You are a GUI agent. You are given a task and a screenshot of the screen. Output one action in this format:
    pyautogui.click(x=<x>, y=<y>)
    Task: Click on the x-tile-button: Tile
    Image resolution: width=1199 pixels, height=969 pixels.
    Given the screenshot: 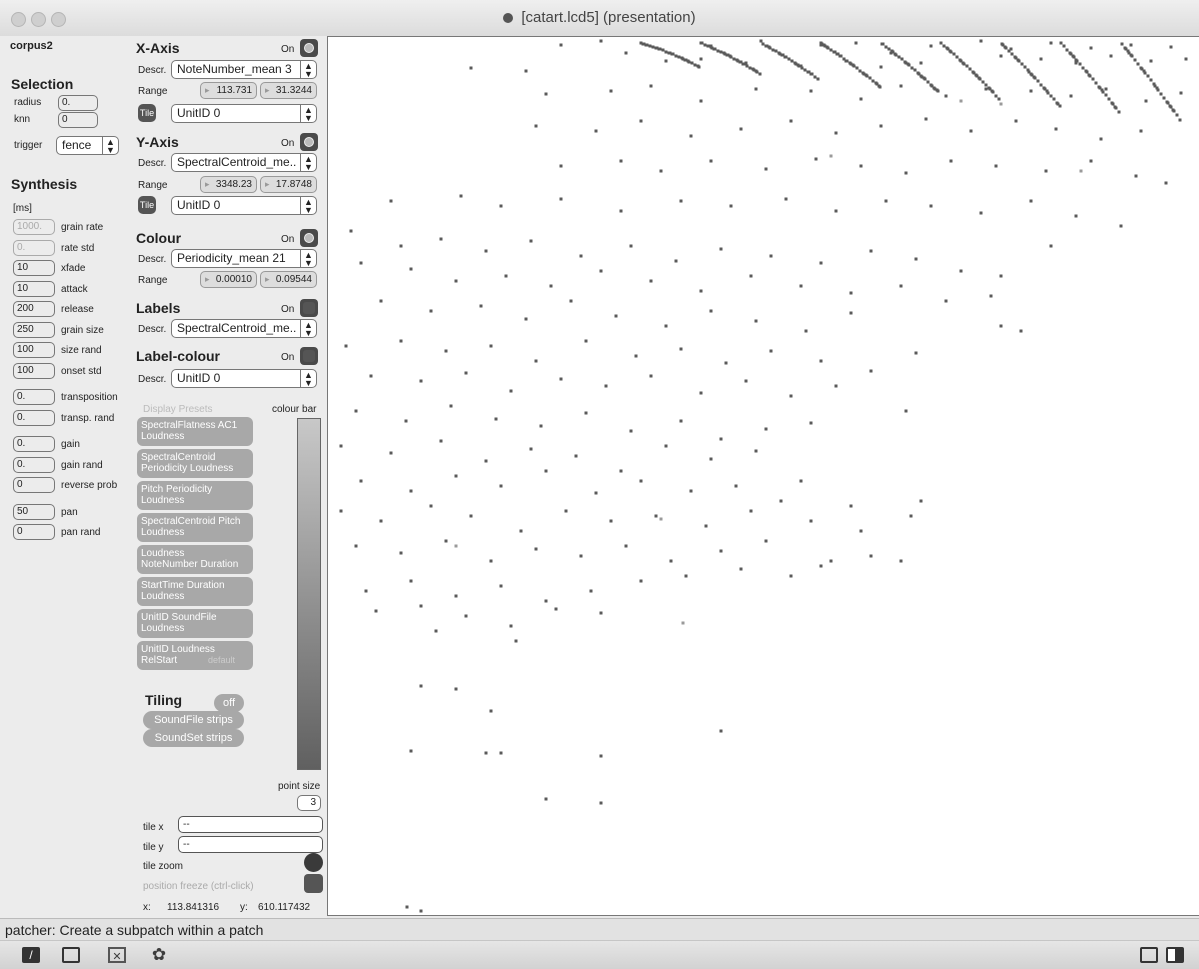 What is the action you would take?
    pyautogui.click(x=147, y=113)
    